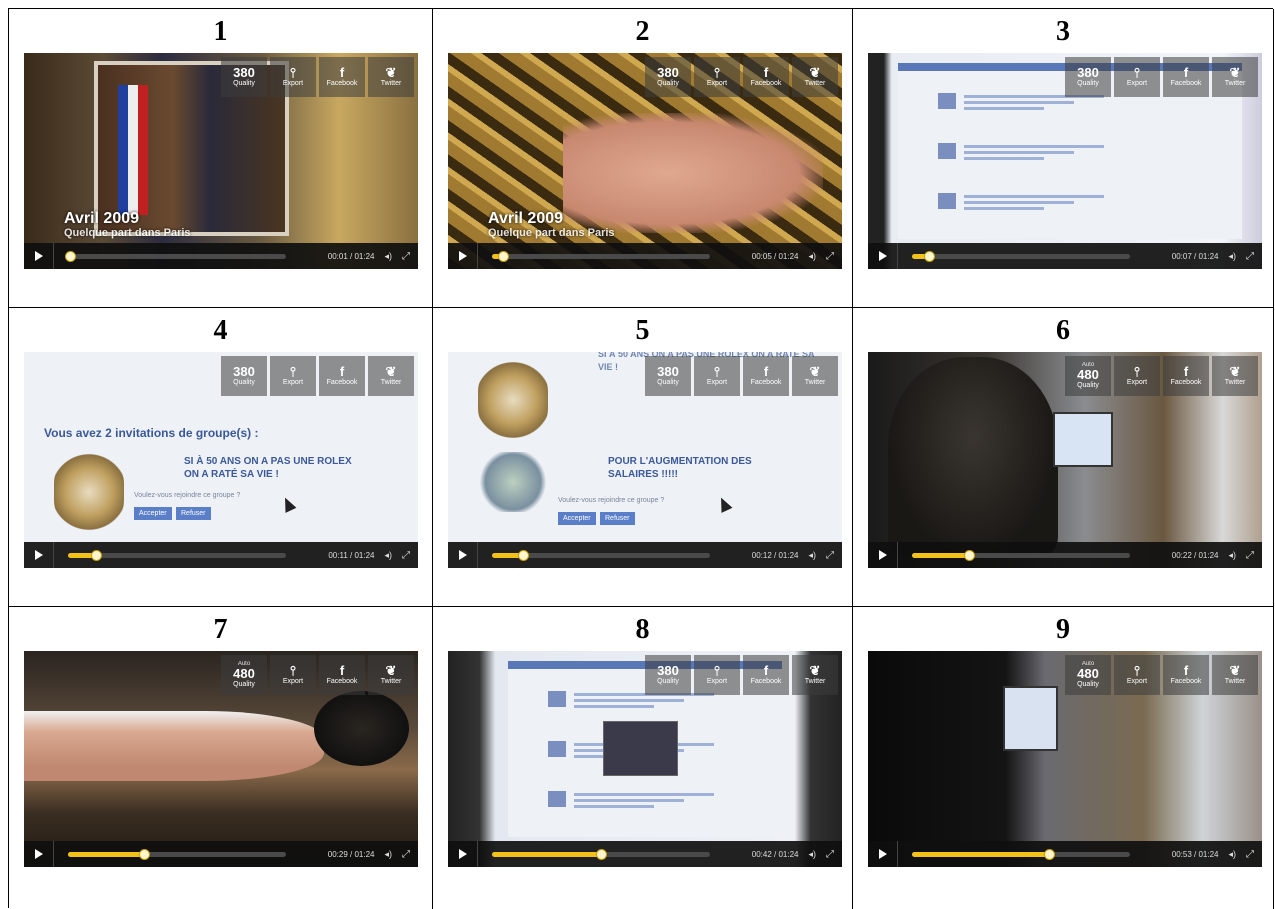 This screenshot has width=1275, height=909. I want to click on quality-value: 480, so click(1088, 374).